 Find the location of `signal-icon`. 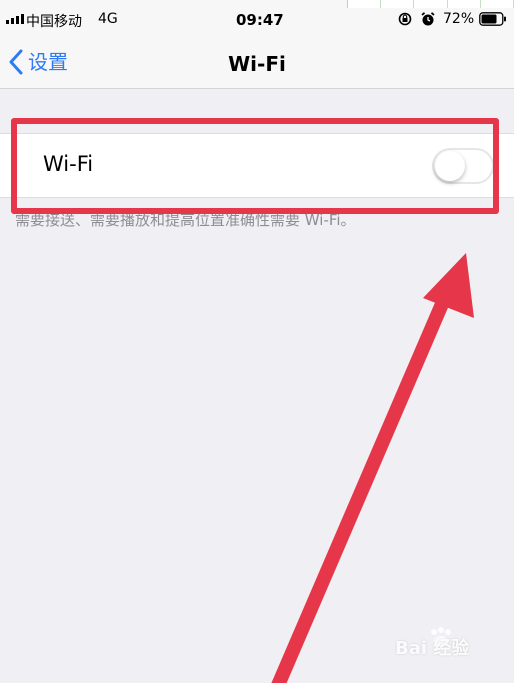

signal-icon is located at coordinates (15, 19).